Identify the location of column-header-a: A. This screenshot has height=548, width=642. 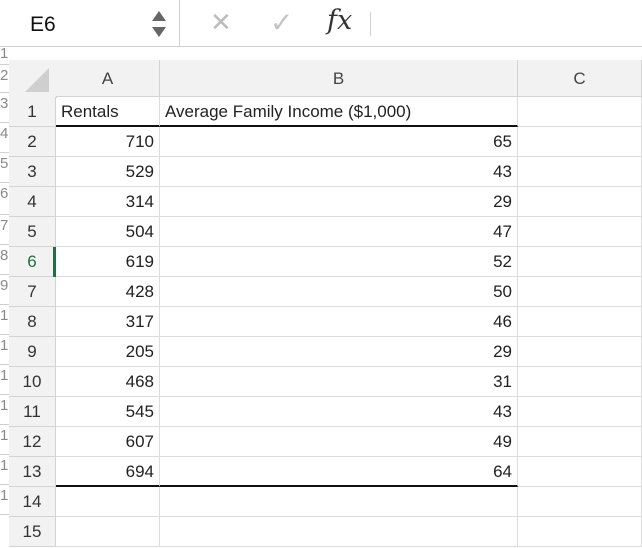
(108, 78).